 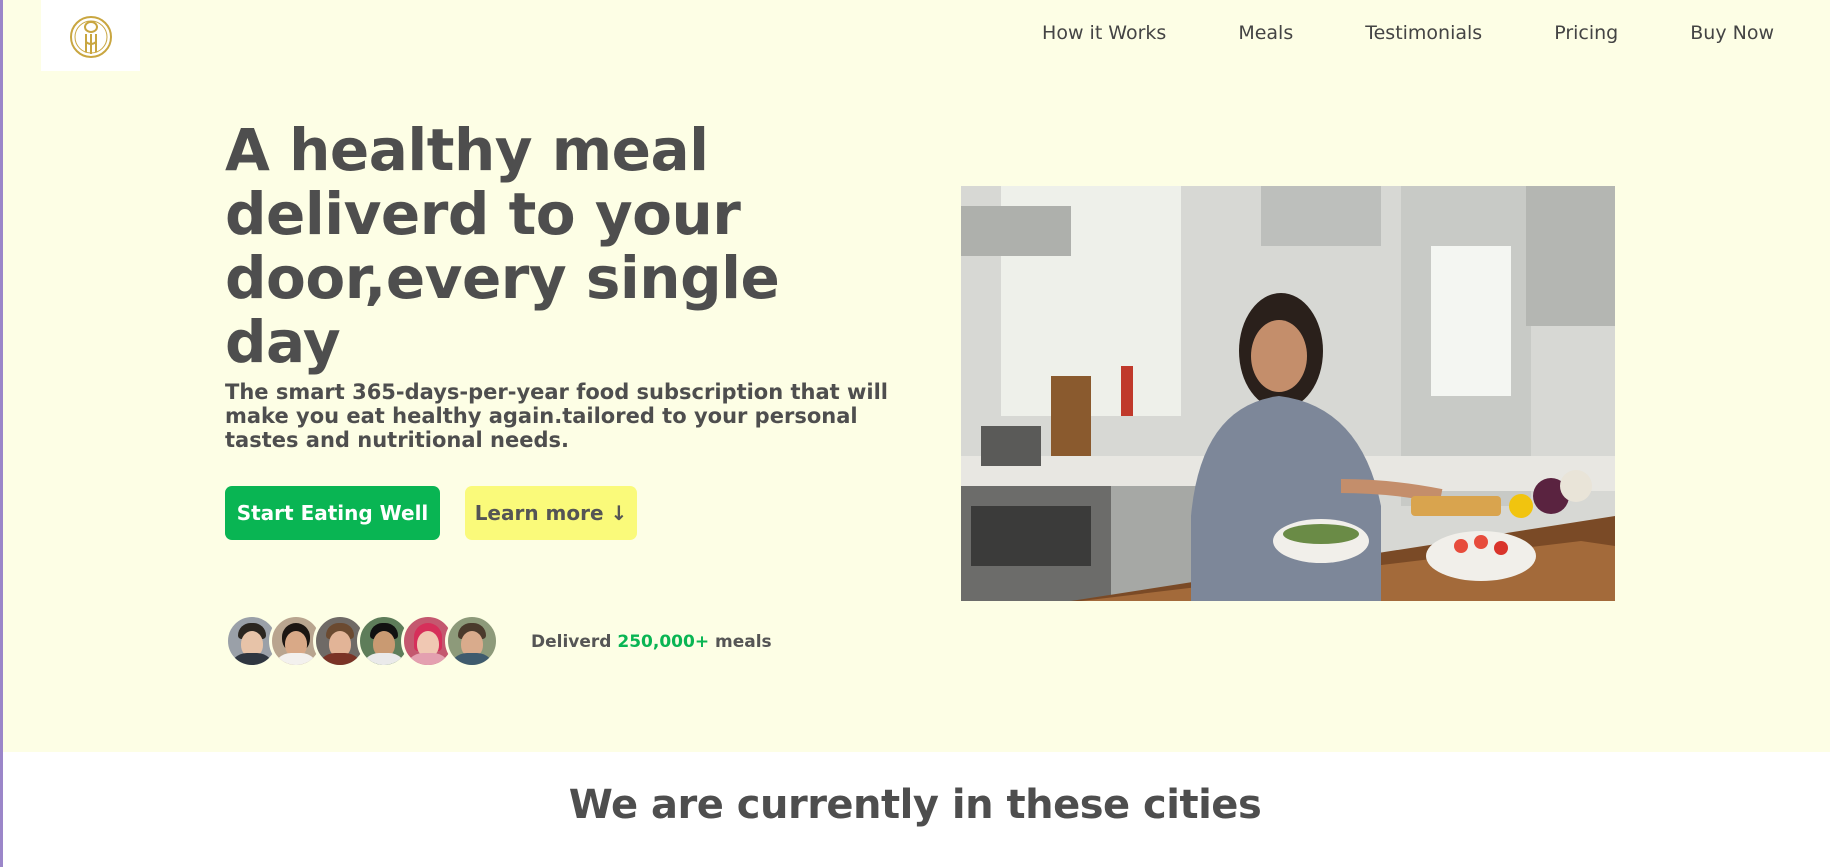 I want to click on logo, so click(x=90, y=35).